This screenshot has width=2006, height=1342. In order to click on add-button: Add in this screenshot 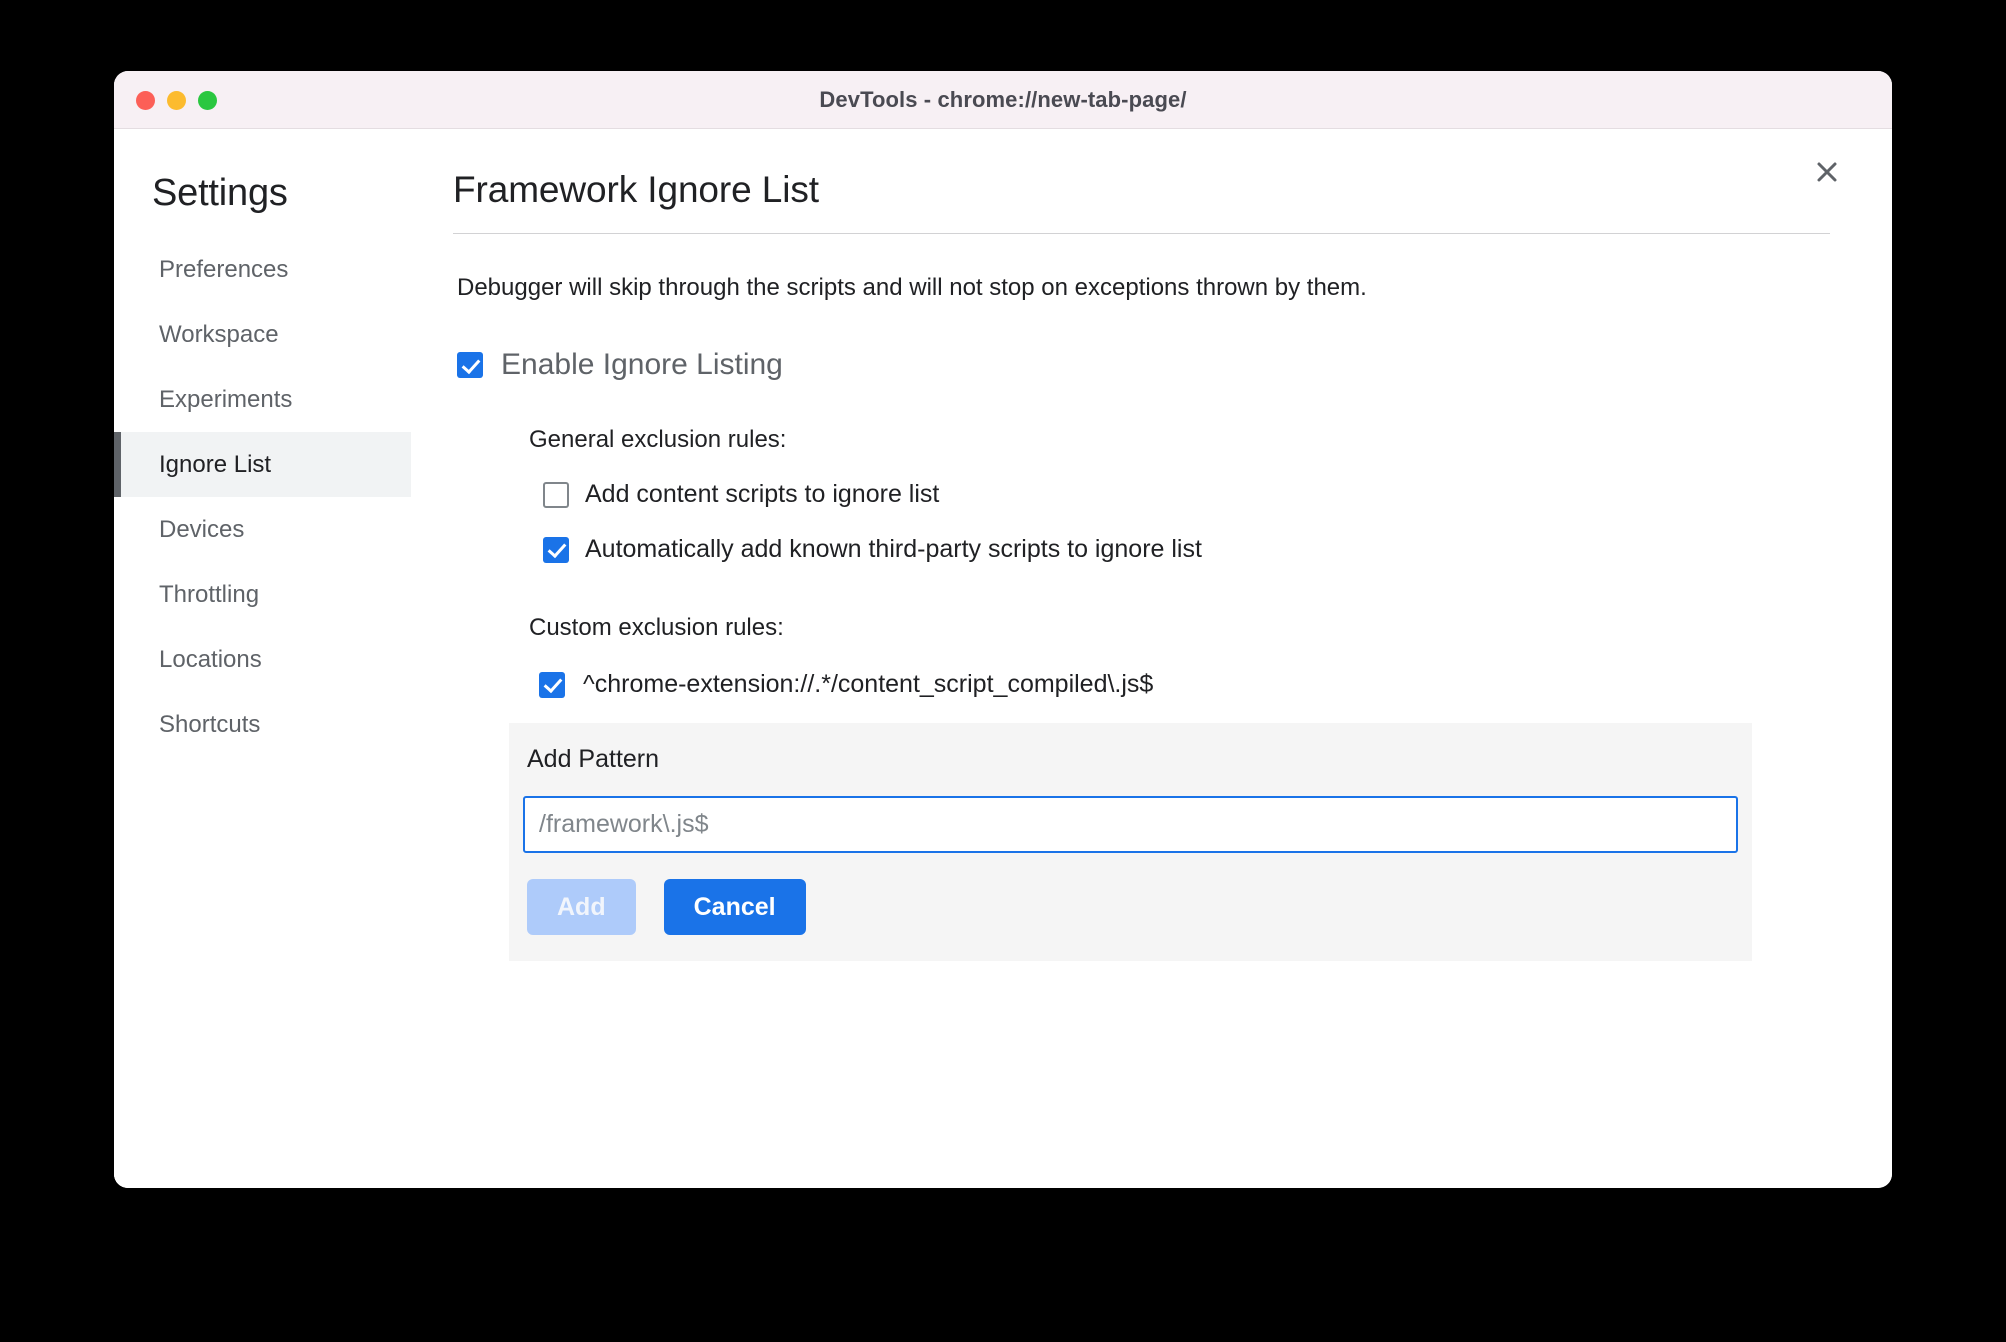, I will do `click(581, 907)`.